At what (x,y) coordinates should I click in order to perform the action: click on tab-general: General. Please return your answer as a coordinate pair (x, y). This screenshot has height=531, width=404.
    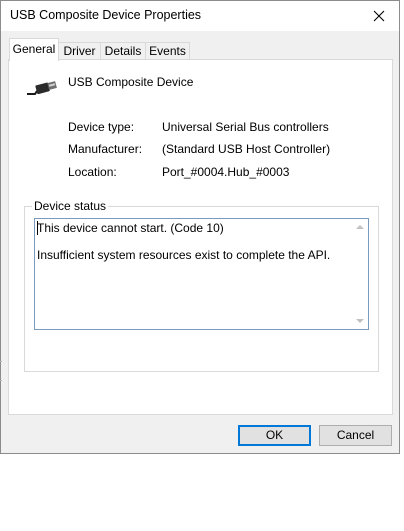
    Looking at the image, I should click on (34, 49).